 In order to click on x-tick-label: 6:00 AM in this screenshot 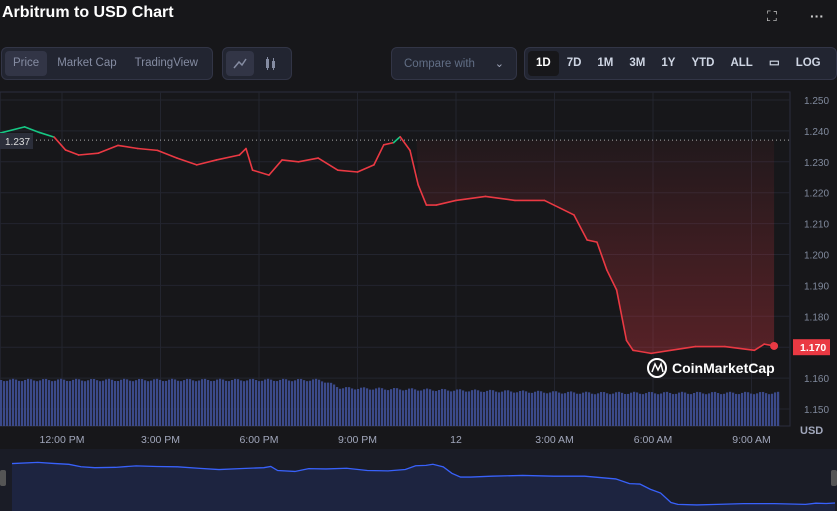, I will do `click(653, 440)`.